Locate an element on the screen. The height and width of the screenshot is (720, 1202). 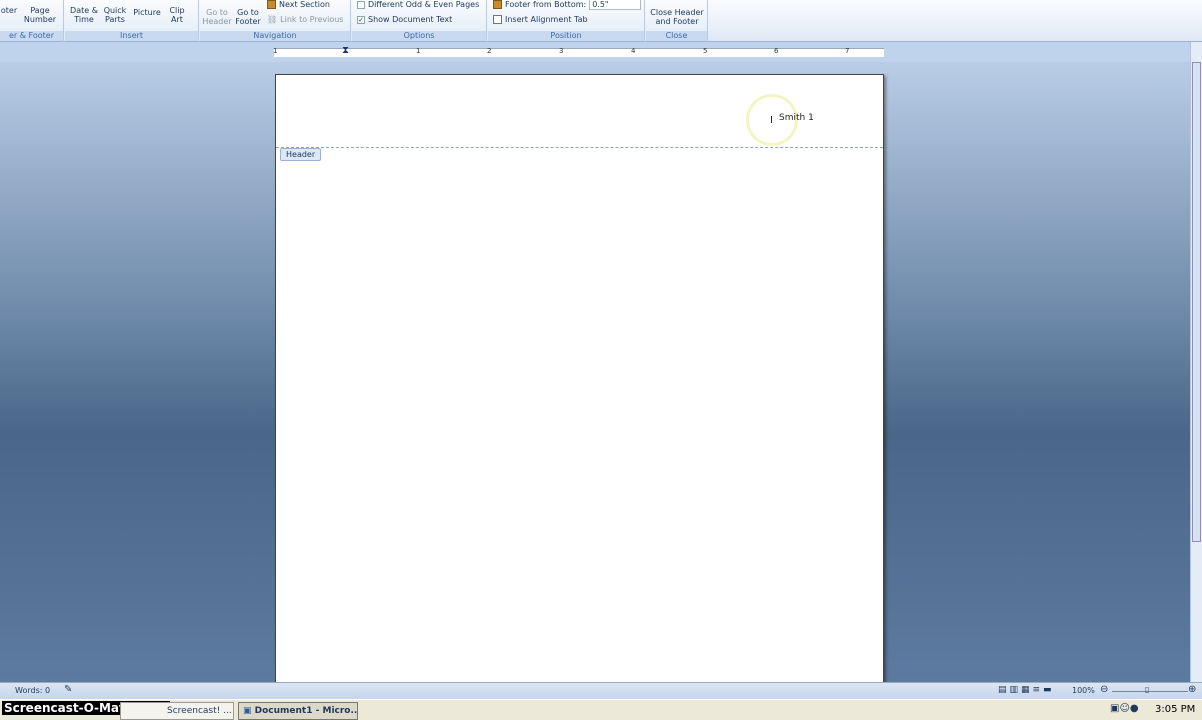
vertical-scrollbar is located at coordinates (1196, 362).